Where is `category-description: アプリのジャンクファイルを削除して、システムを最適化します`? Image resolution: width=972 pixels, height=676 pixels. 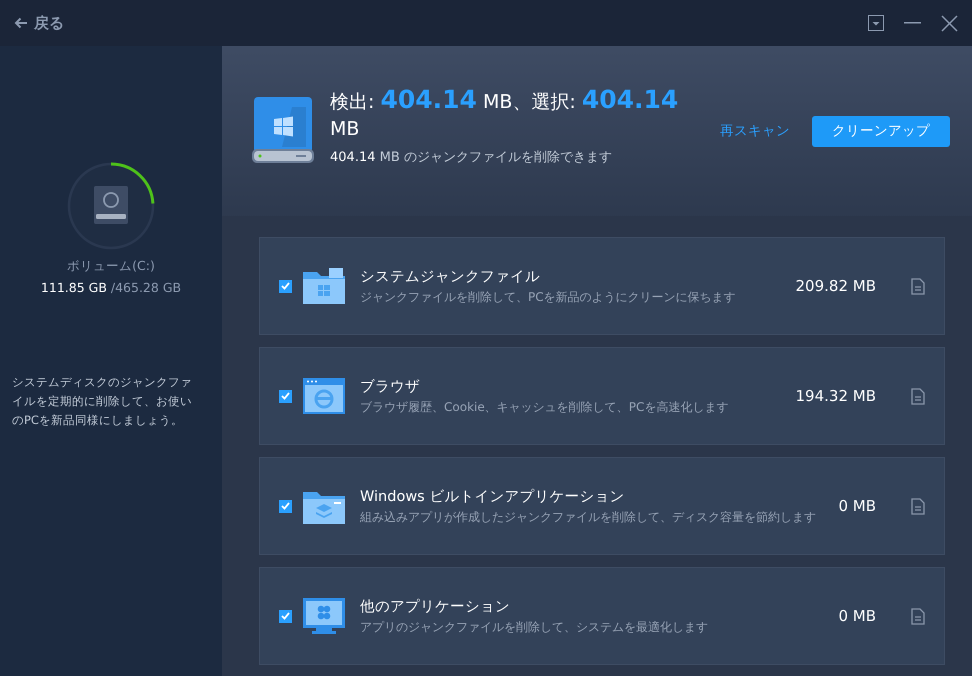 category-description: アプリのジャンクファイルを削除して、システムを最適化します is located at coordinates (534, 627).